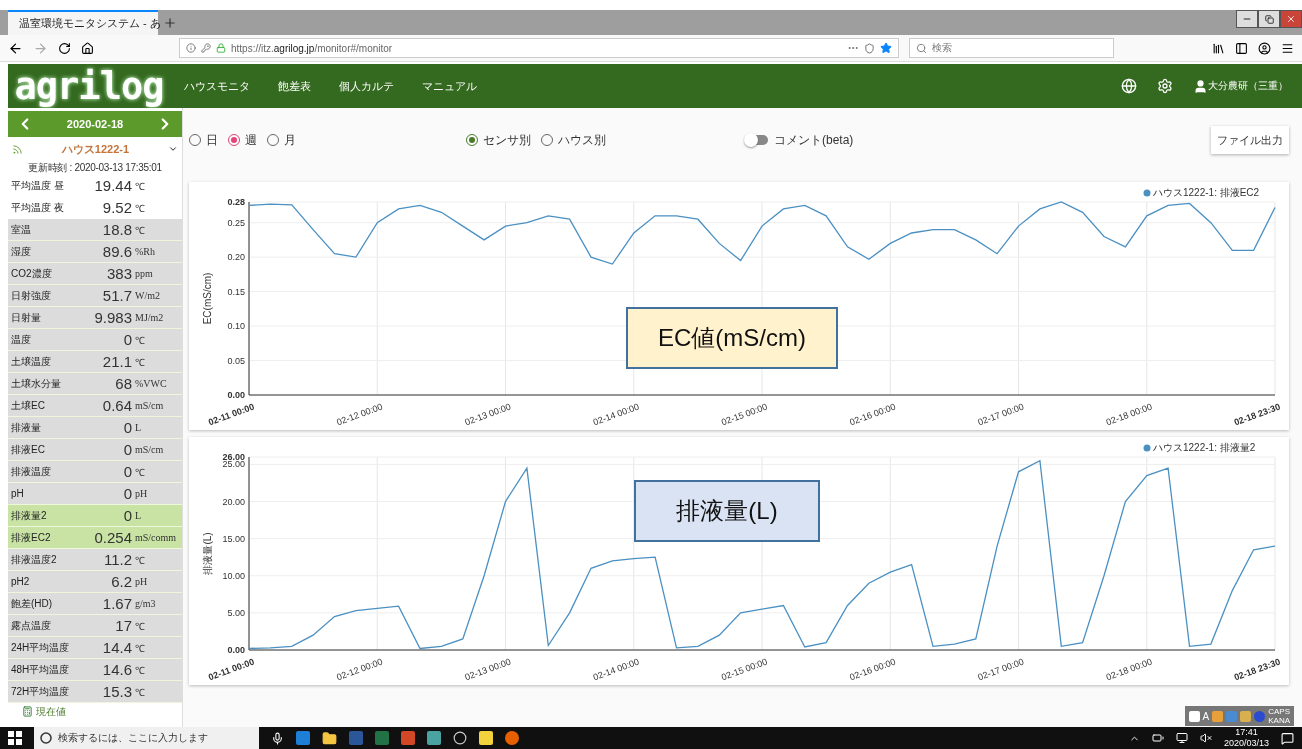 The image size is (1302, 749). I want to click on sensor-row: 日射量 9.983 MJ/m2, so click(95, 318).